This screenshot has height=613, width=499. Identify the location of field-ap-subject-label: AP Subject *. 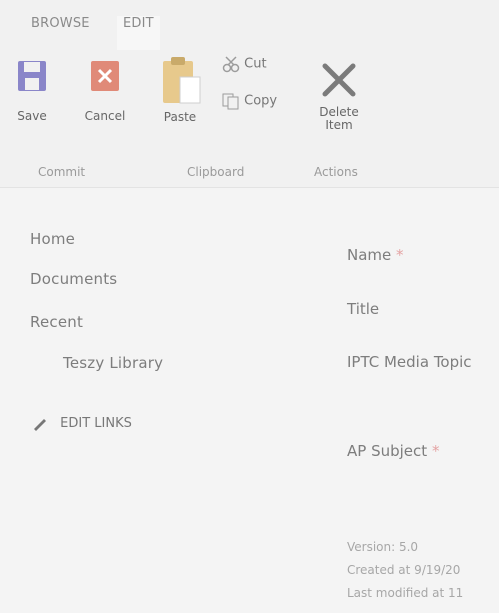
(393, 451).